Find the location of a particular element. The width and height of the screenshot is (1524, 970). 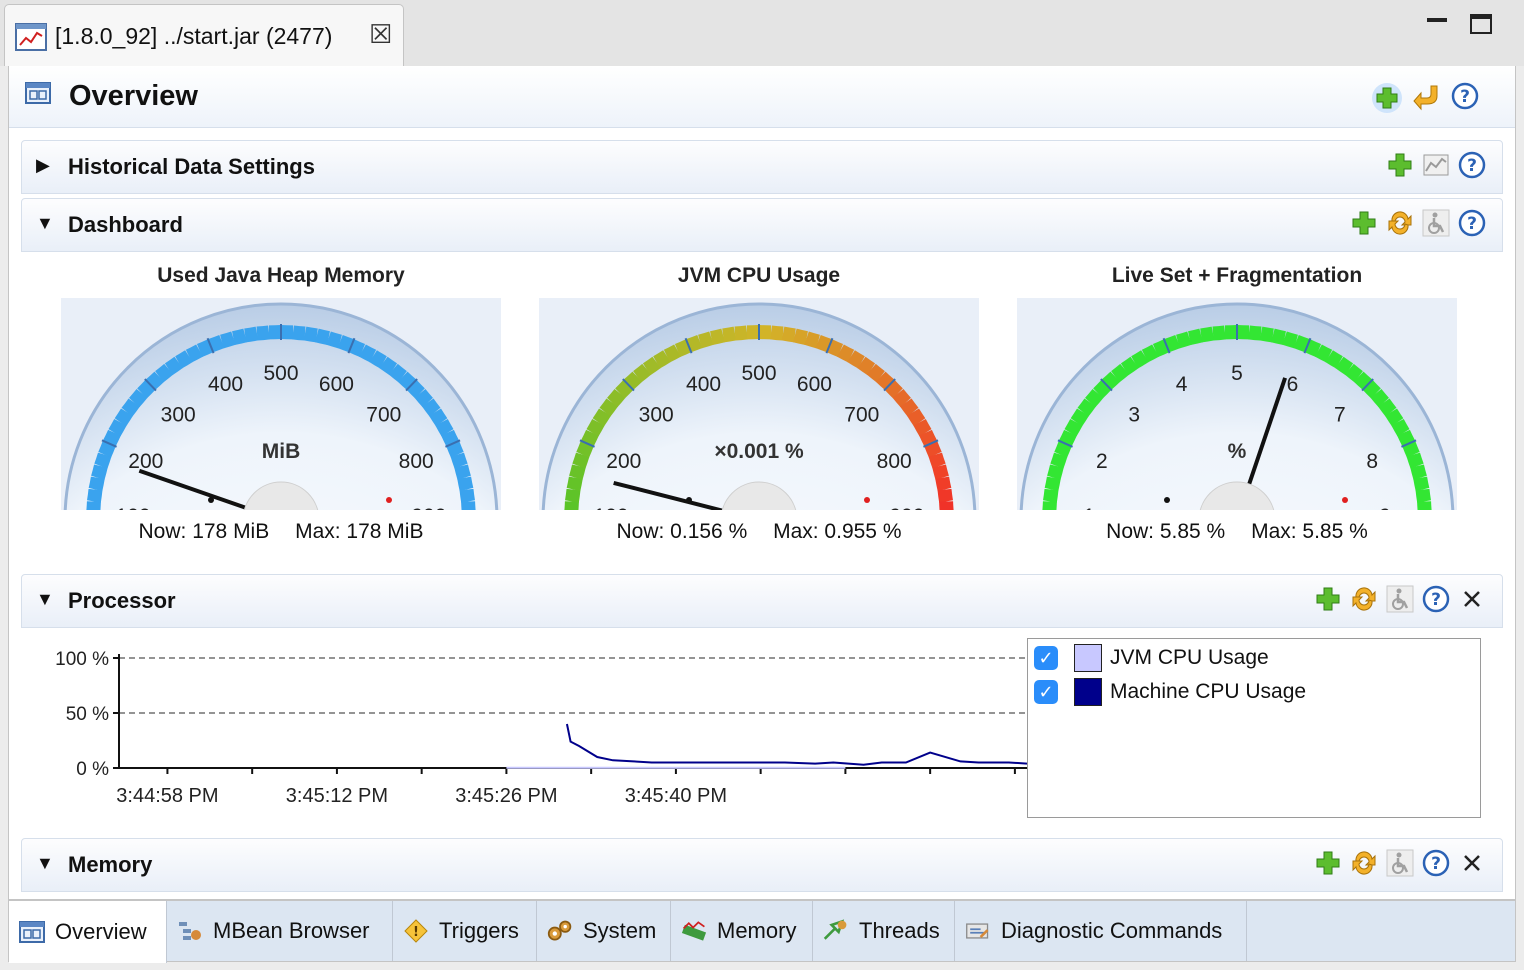

gauge-tick-label: 2 is located at coordinates (1102, 461).